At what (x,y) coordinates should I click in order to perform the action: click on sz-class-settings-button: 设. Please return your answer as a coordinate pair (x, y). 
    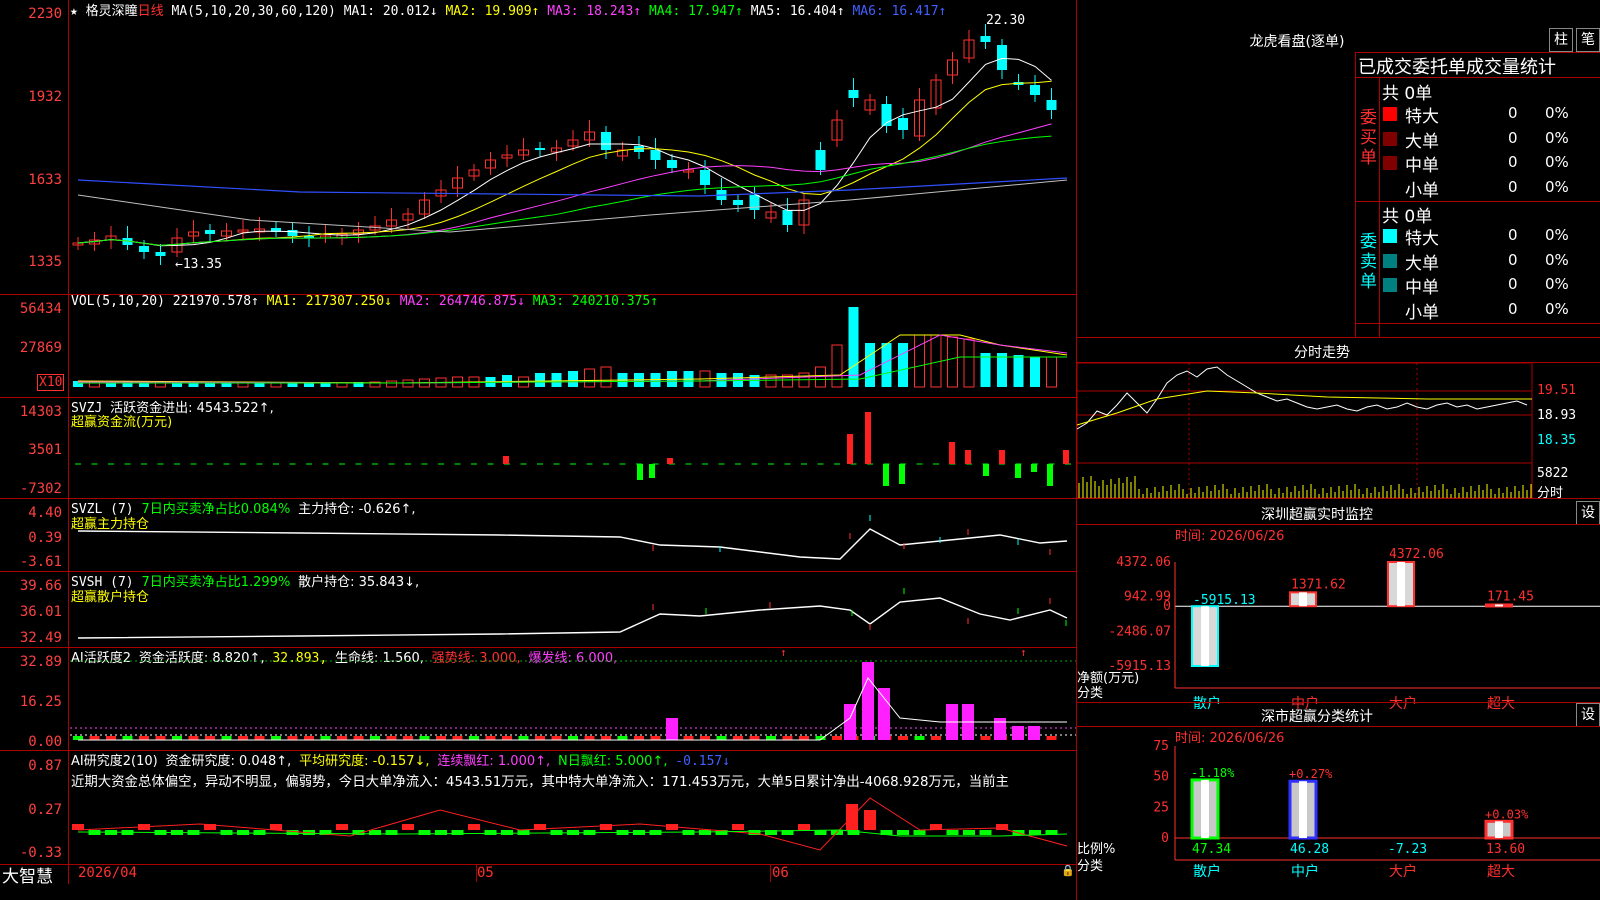
    Looking at the image, I should click on (1588, 715).